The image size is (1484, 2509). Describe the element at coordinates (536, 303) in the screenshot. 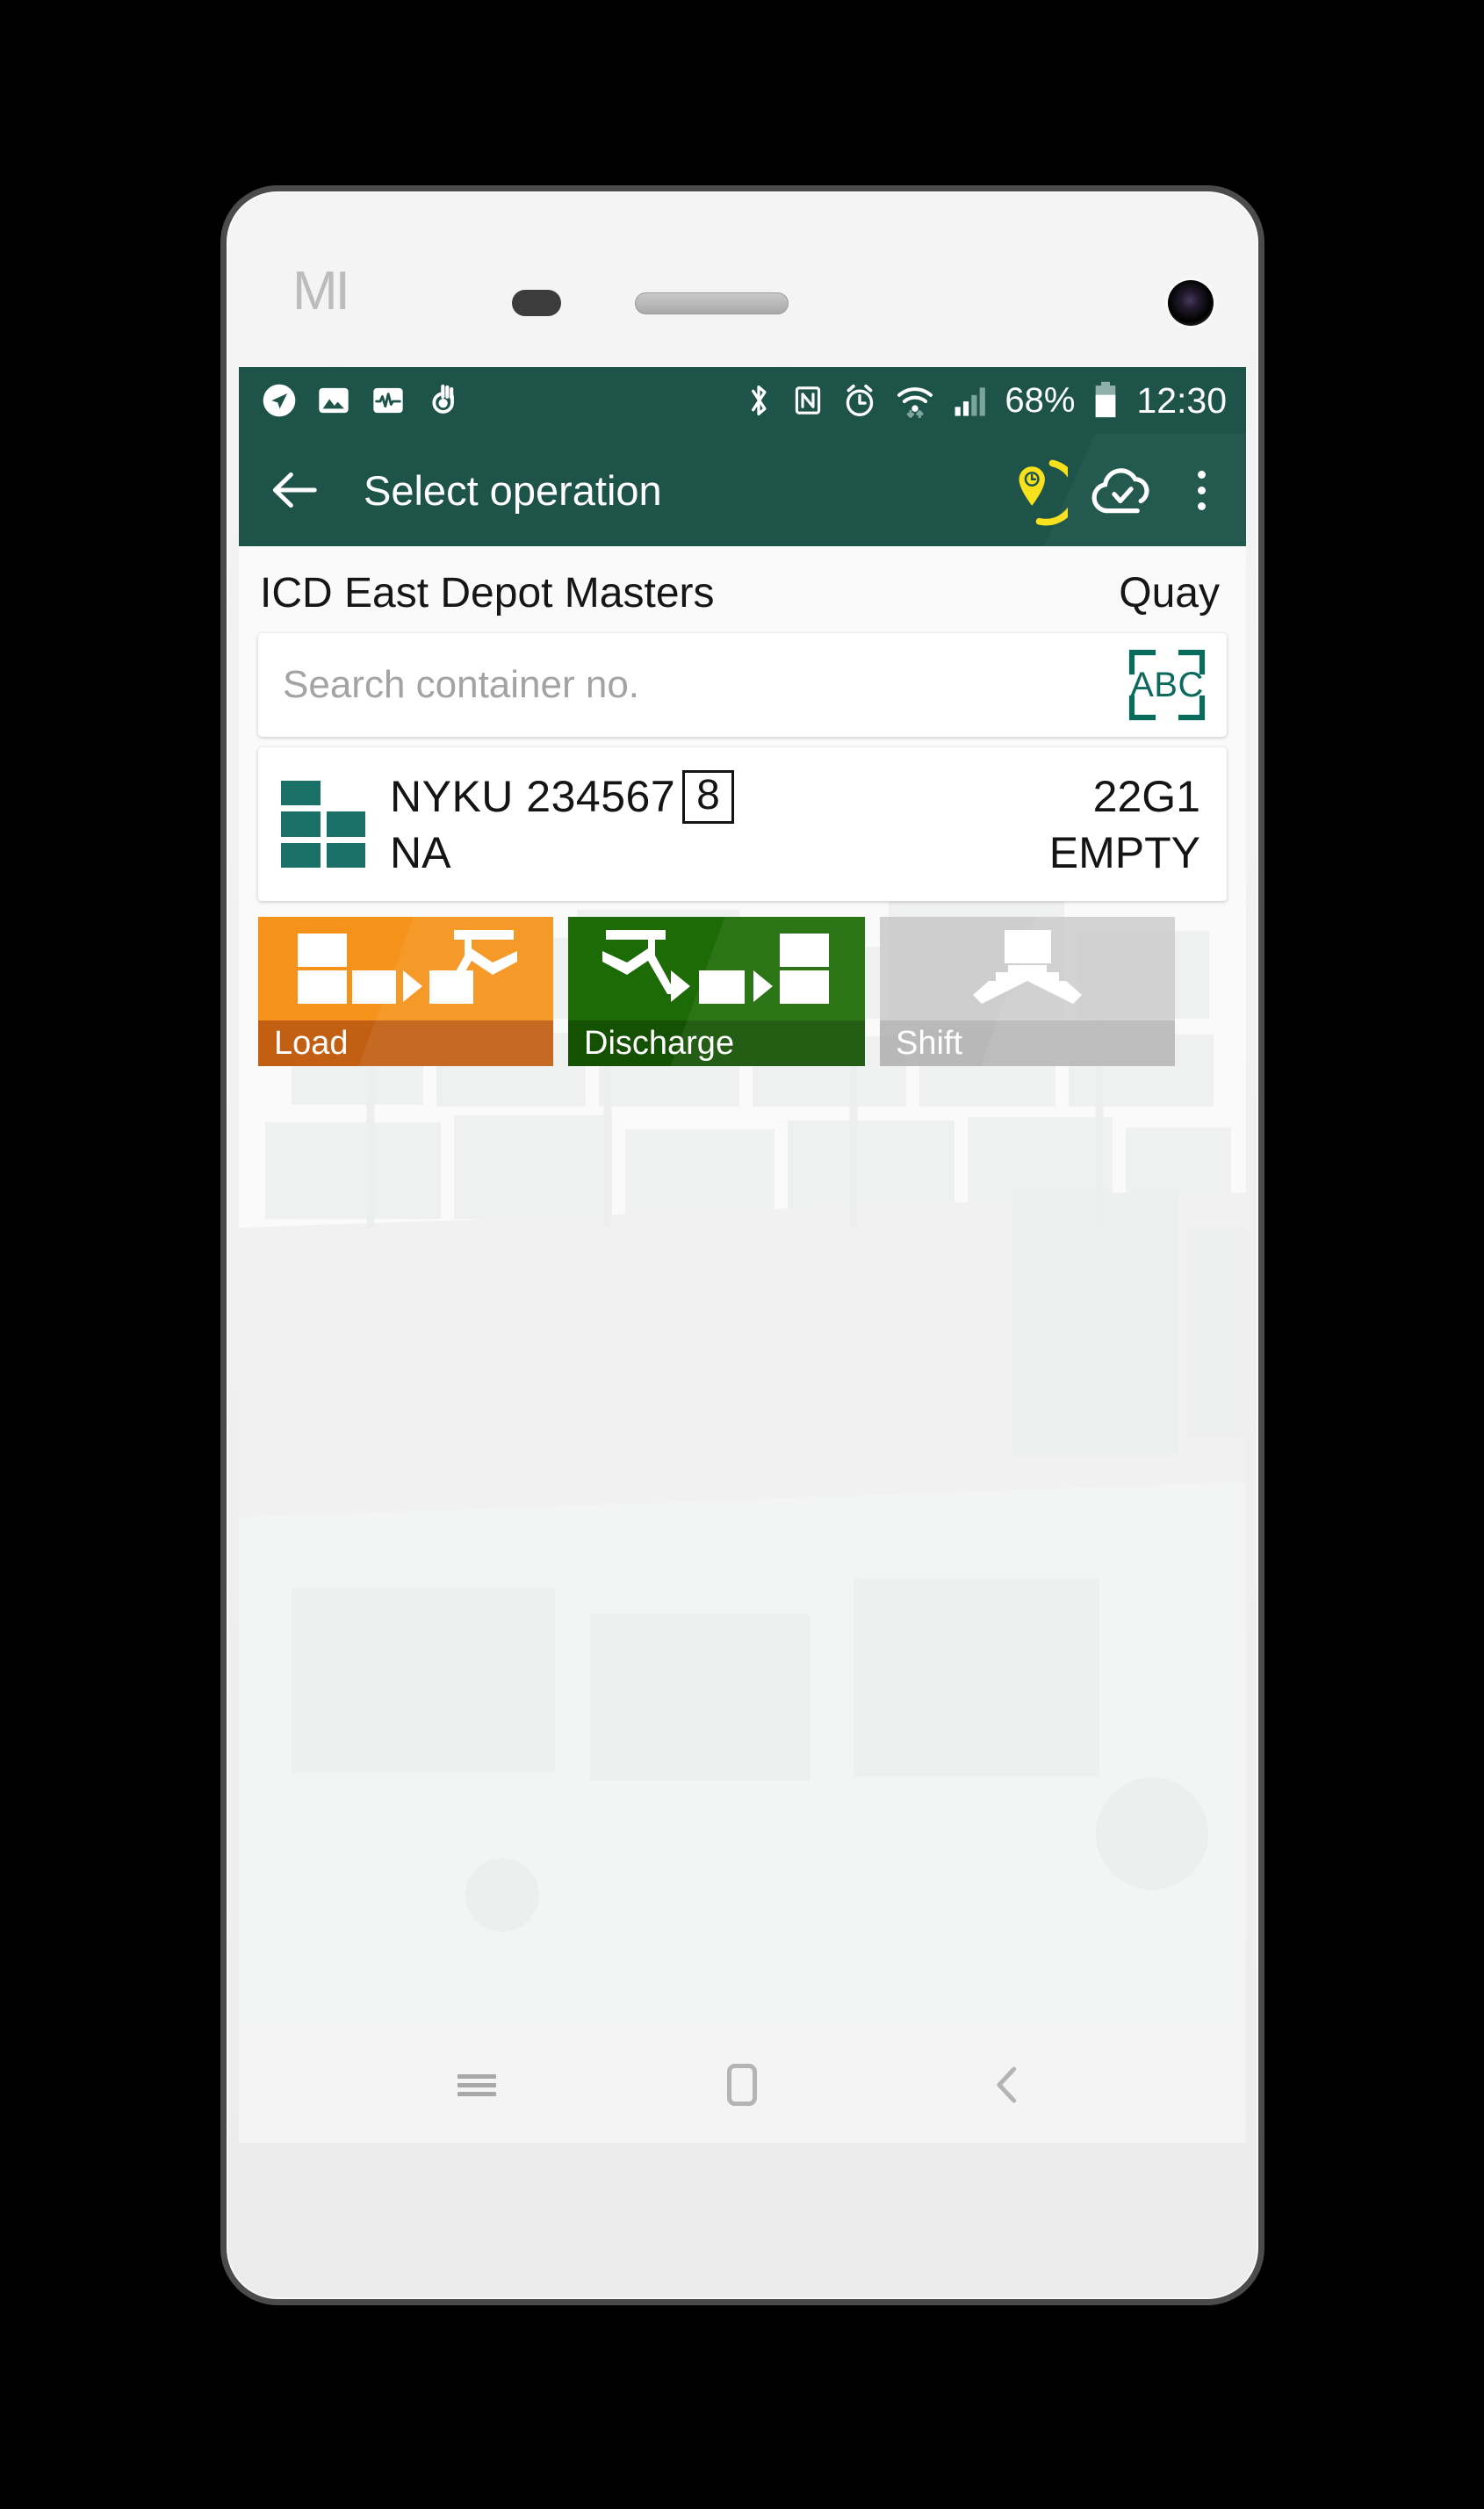

I see `proximity-sensor-icon` at that location.